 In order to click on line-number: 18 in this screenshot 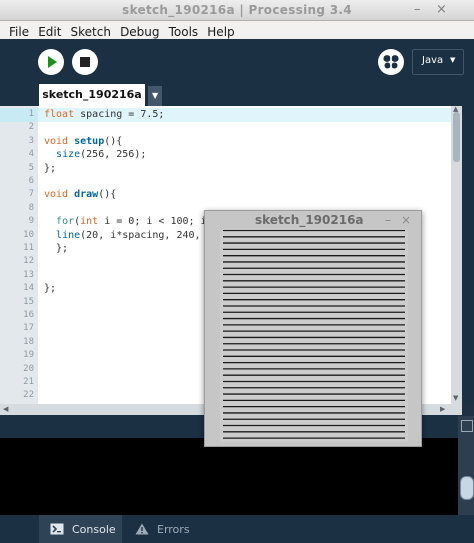, I will do `click(28, 341)`.